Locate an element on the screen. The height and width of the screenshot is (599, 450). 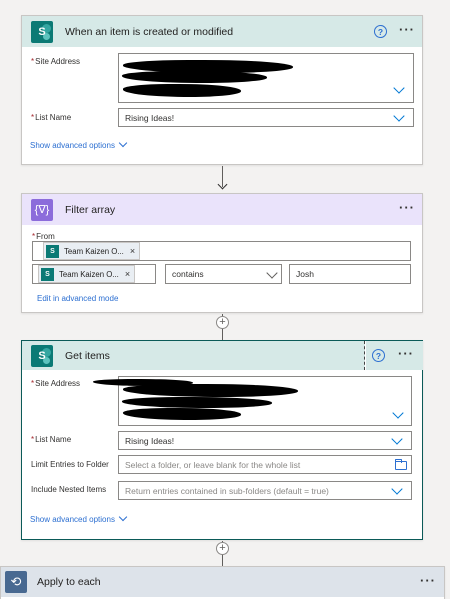
get-items-card-header: S Get items is located at coordinates (193, 355).